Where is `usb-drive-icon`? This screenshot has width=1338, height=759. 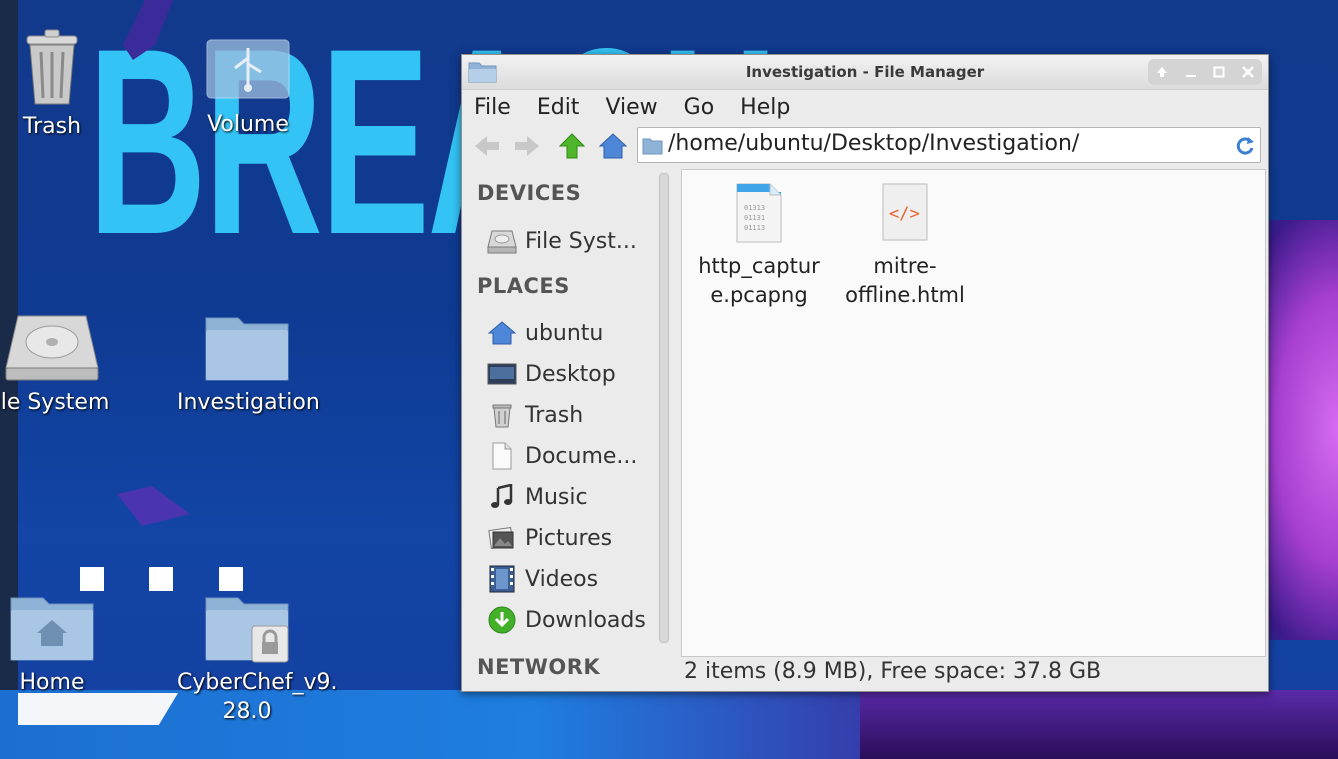 usb-drive-icon is located at coordinates (248, 69).